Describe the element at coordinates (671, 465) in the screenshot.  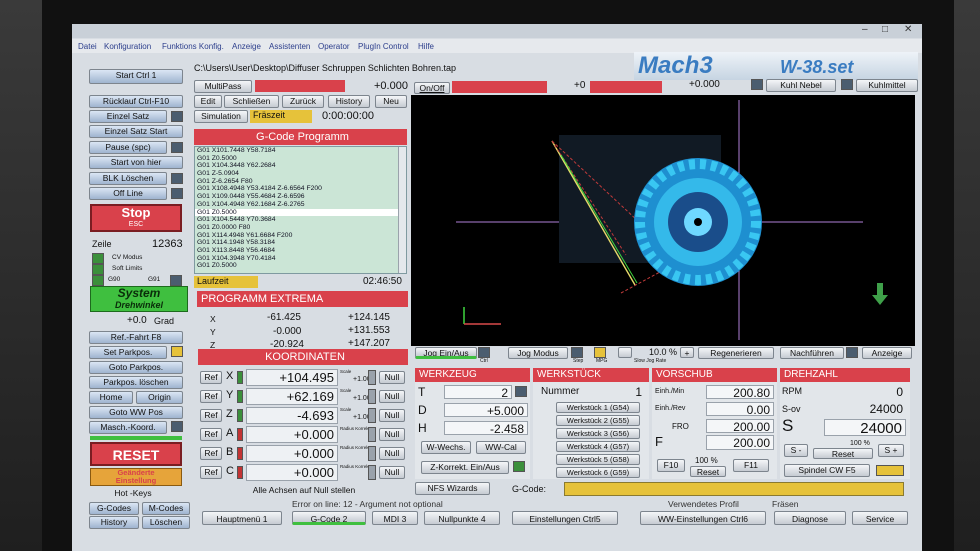
I see `f10-button: F10` at that location.